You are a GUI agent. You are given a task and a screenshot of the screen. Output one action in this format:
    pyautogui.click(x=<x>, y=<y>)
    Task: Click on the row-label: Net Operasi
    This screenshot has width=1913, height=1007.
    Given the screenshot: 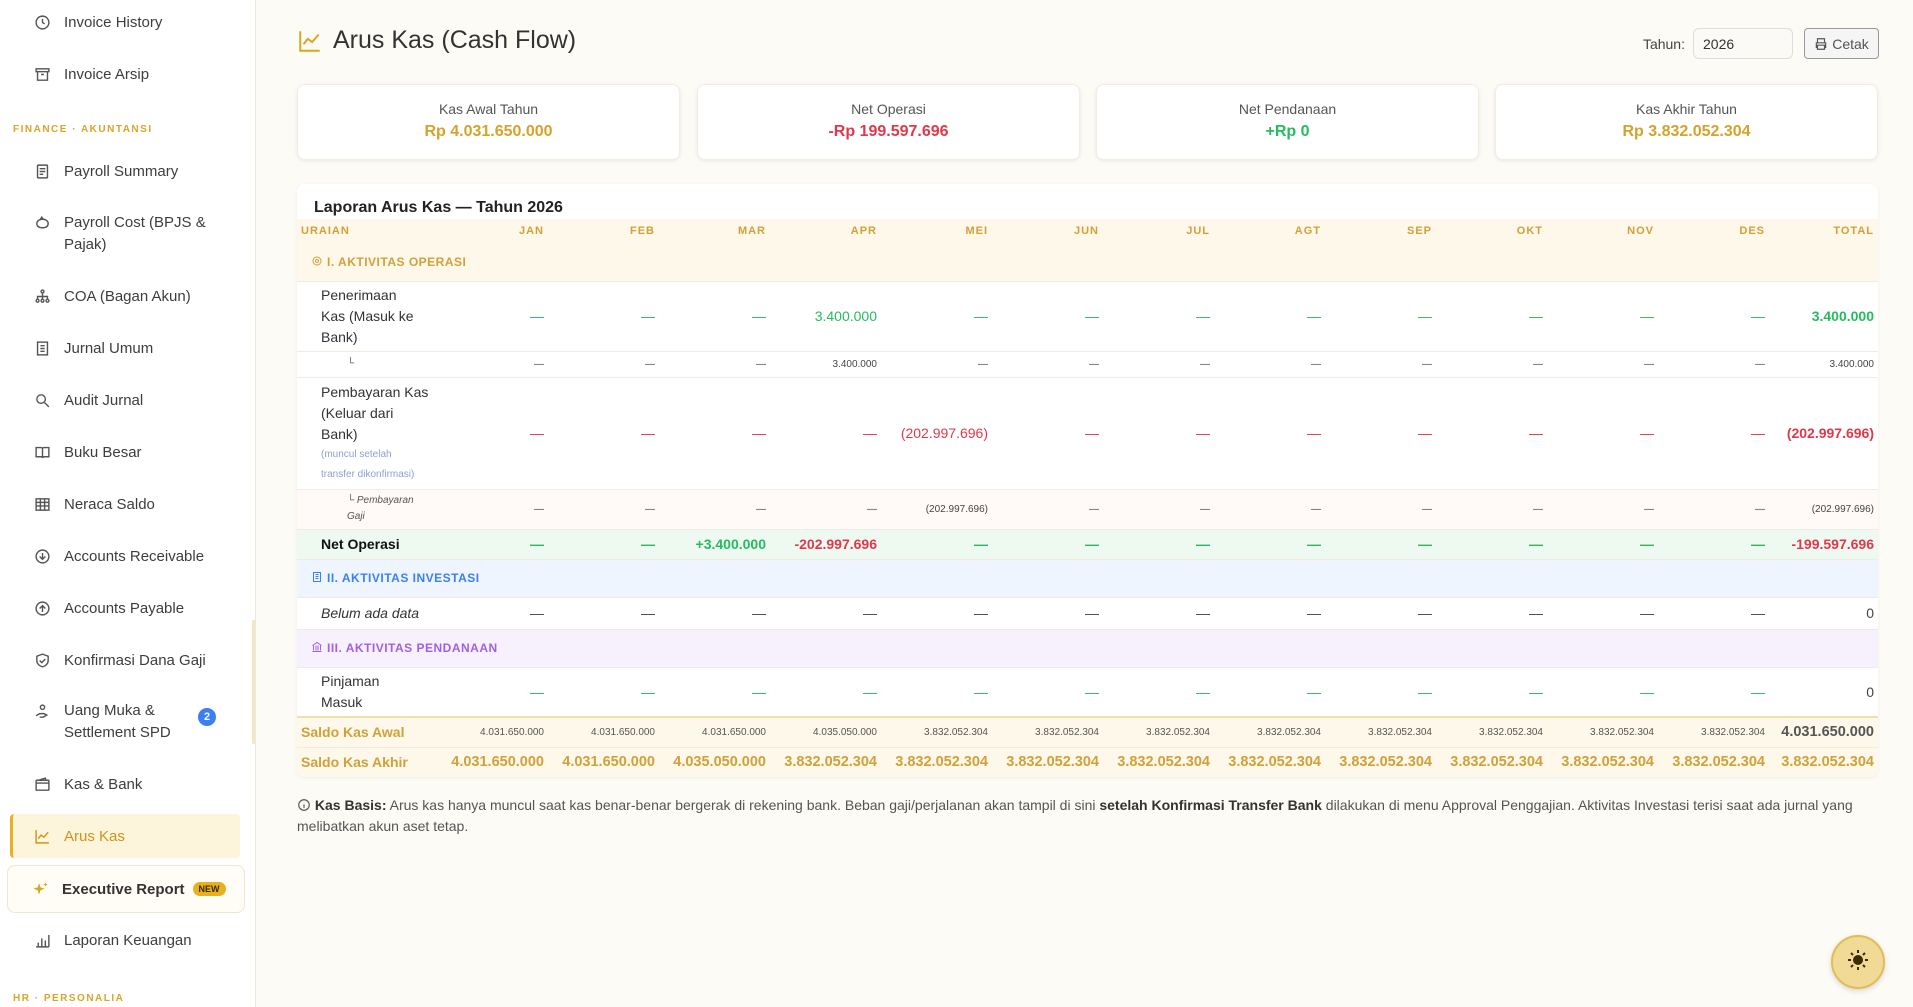 What is the action you would take?
    pyautogui.click(x=367, y=544)
    